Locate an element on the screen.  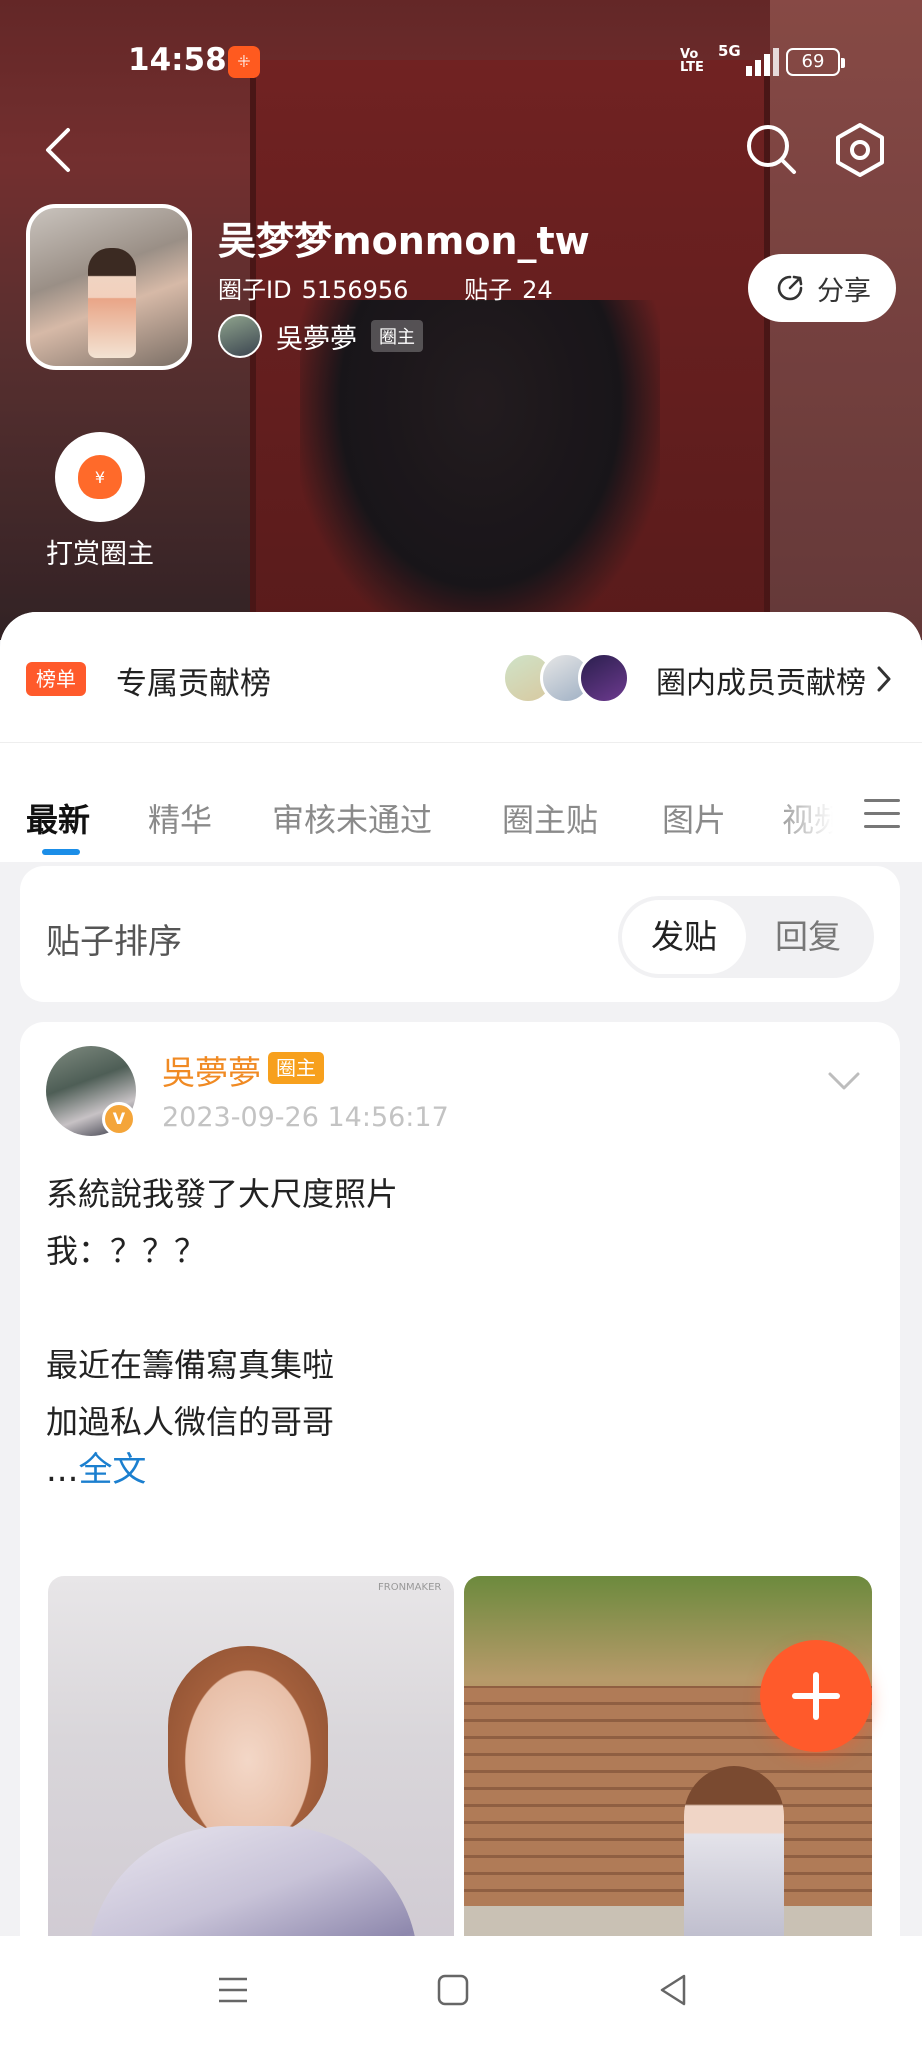
posts-label: 贴子 is located at coordinates (488, 290).